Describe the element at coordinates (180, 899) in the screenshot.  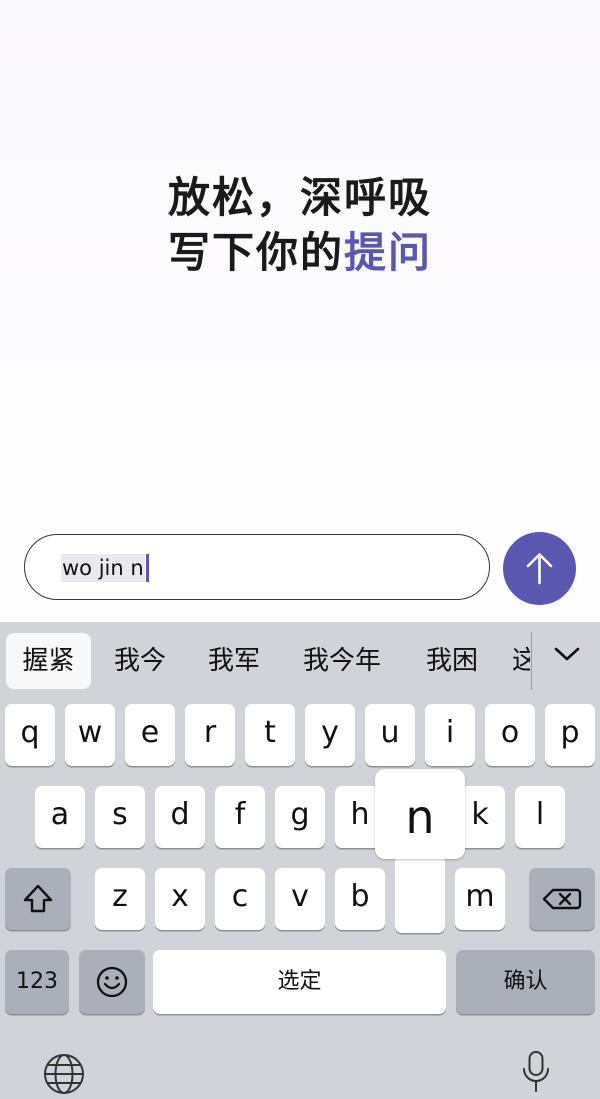
I see `key-x: x` at that location.